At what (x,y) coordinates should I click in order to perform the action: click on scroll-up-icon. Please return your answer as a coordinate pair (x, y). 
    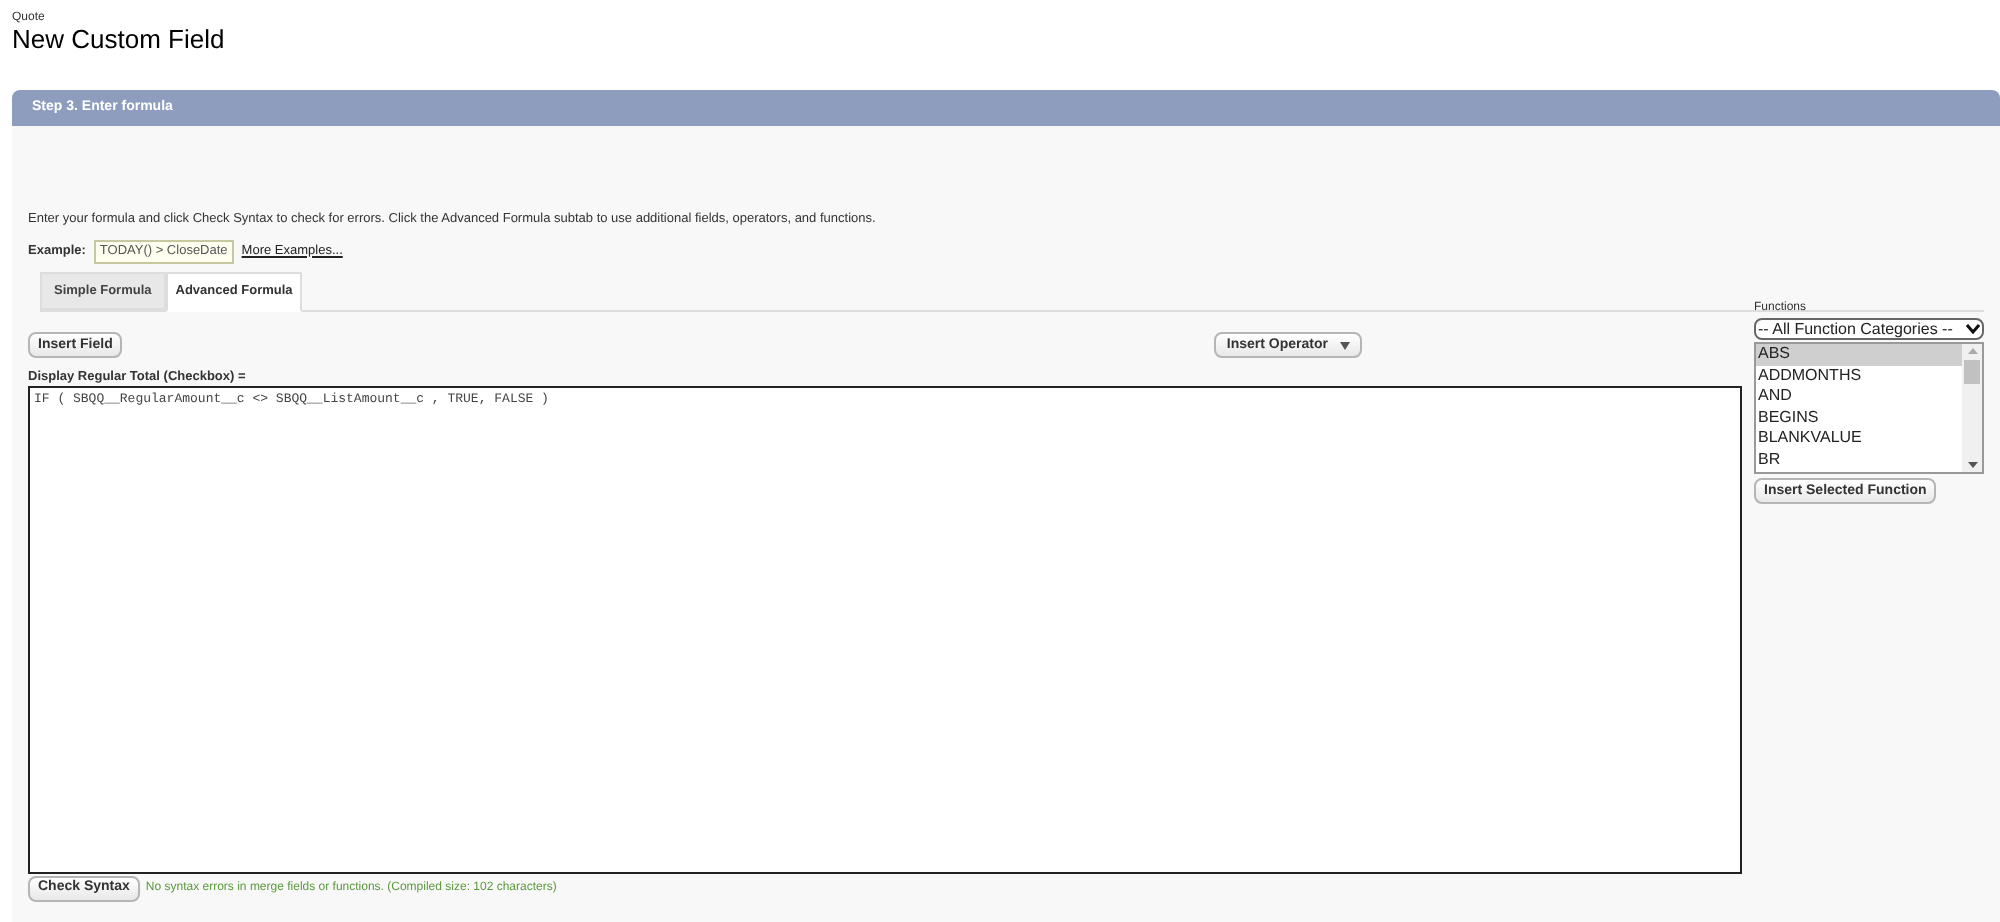
    Looking at the image, I should click on (1972, 351).